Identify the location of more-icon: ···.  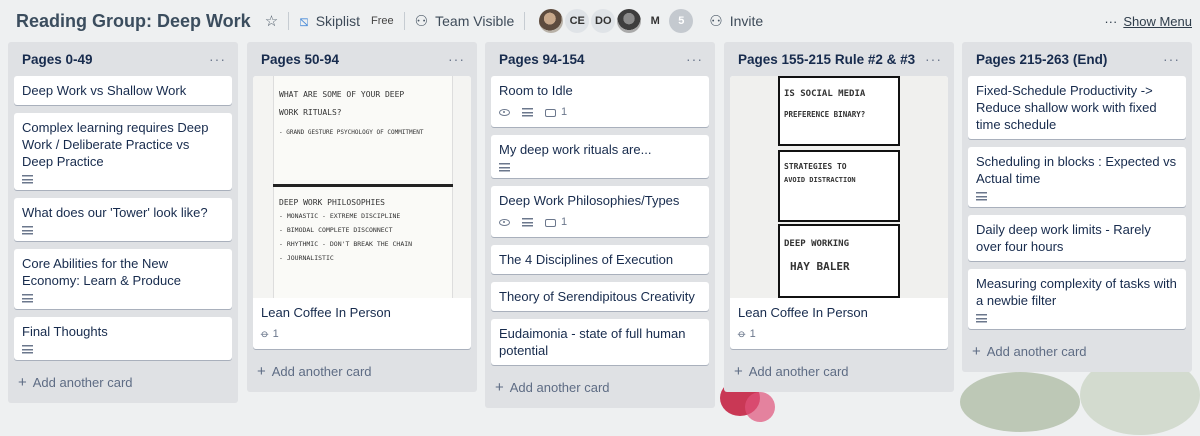
(1111, 21).